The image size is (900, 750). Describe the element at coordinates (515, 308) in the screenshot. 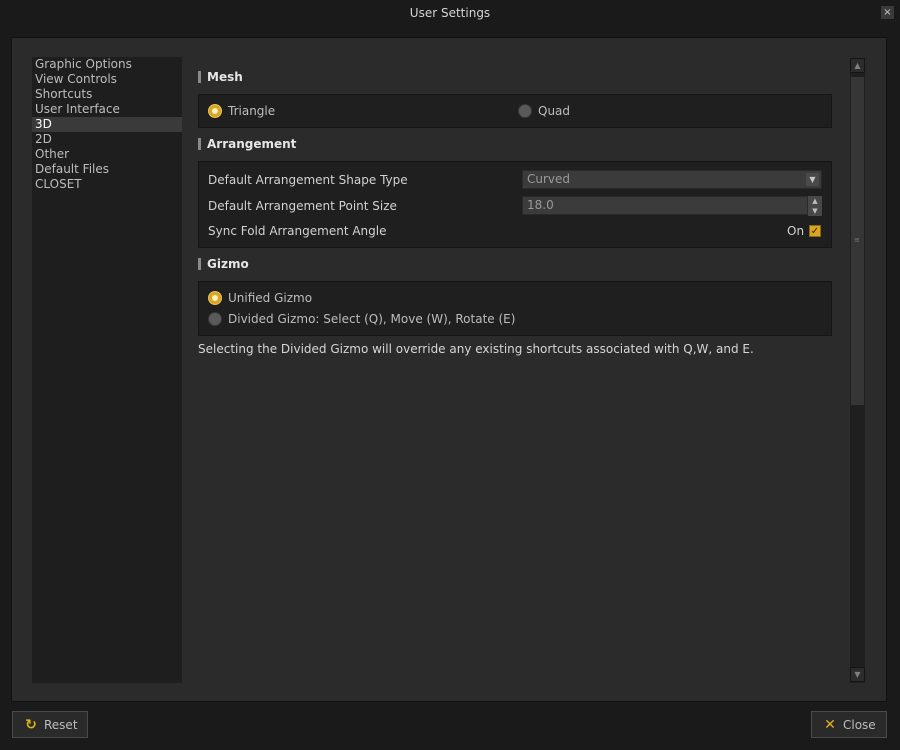

I see `gizmo-group` at that location.